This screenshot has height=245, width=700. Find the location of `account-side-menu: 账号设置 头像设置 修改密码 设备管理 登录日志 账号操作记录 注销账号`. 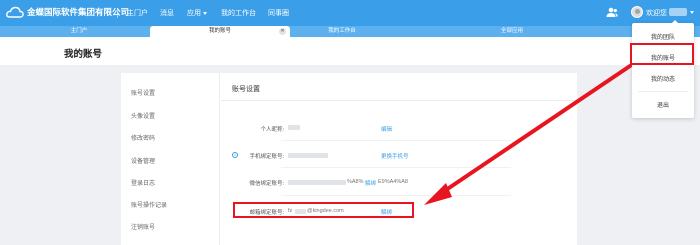

account-side-menu: 账号设置 头像设置 修改密码 设备管理 登录日志 账号操作记录 注销账号 is located at coordinates (170, 159).